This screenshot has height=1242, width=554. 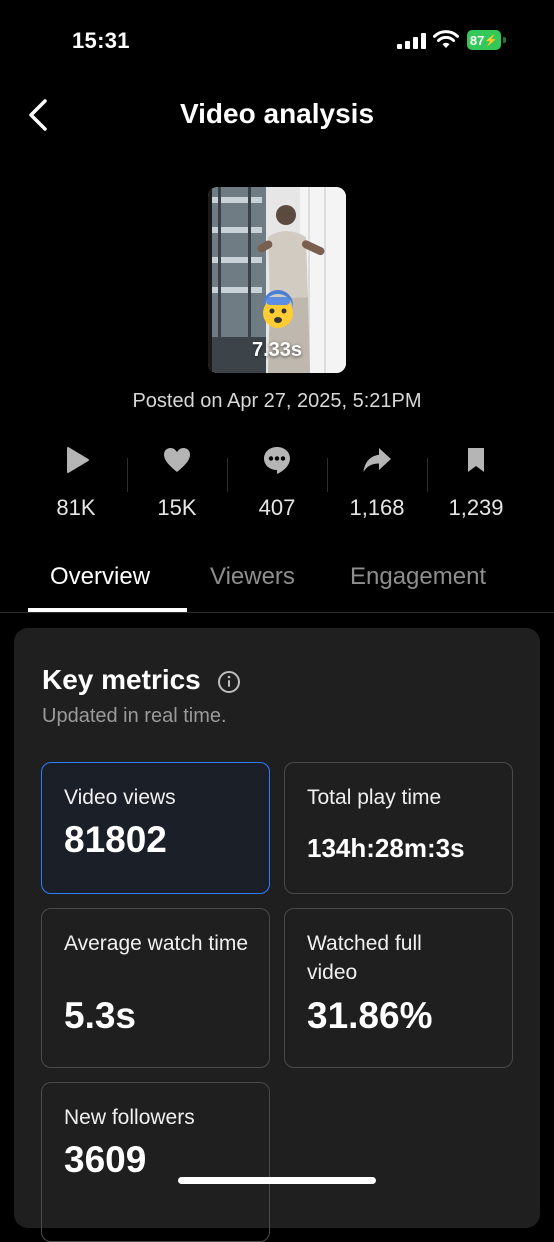 I want to click on tab-viewers: Viewers, so click(x=252, y=577).